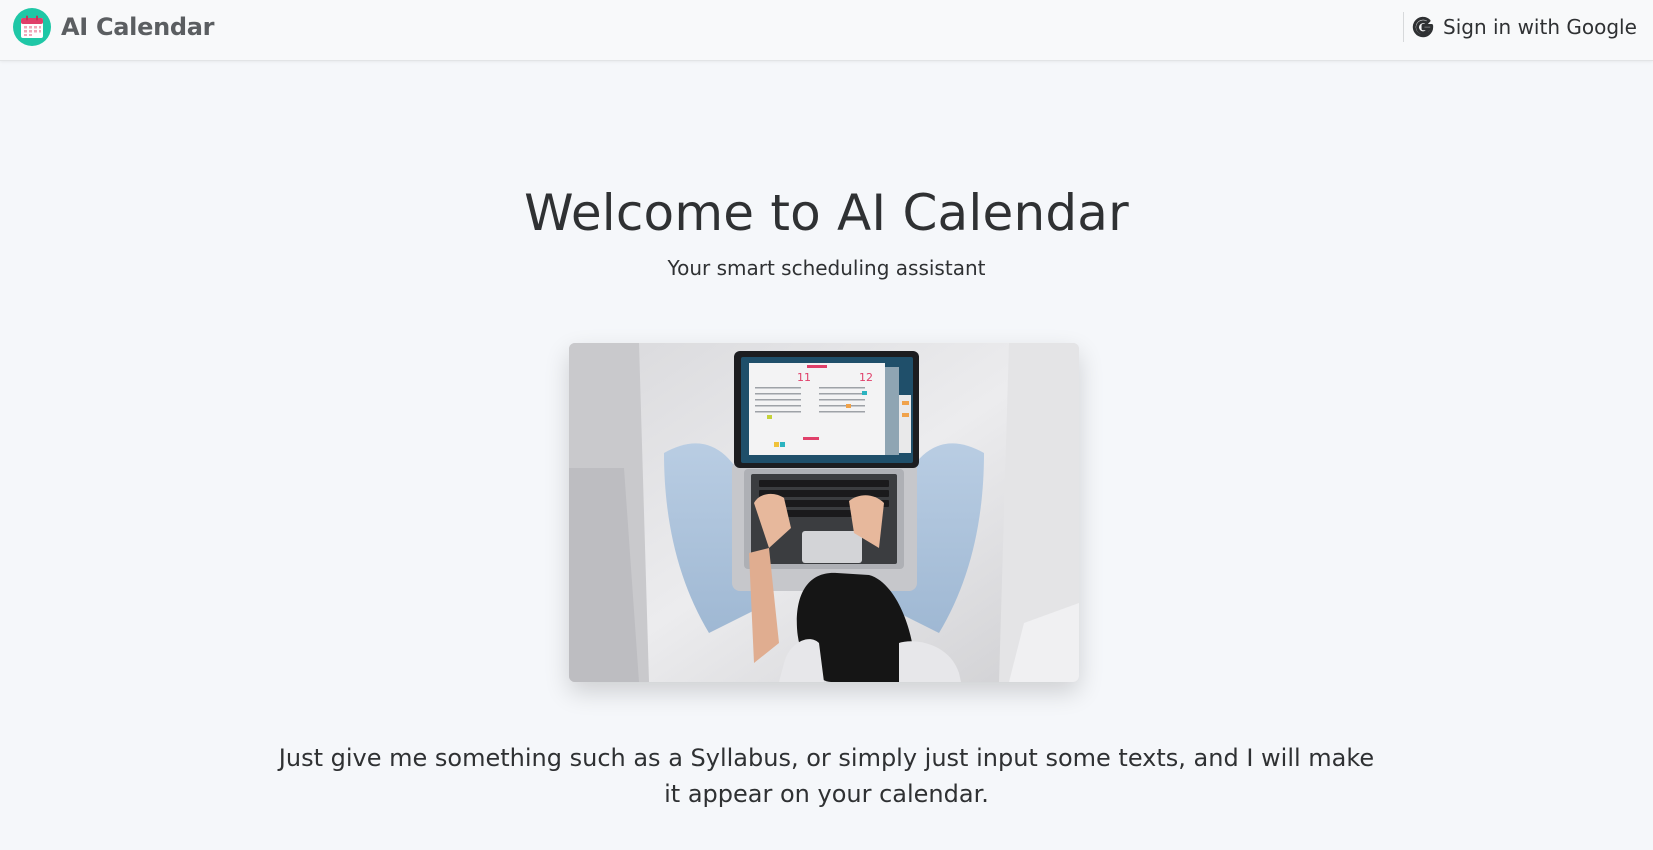 The image size is (1653, 850). What do you see at coordinates (826, 30) in the screenshot?
I see `top-navbar: AI Calendar Sign in with Google` at bounding box center [826, 30].